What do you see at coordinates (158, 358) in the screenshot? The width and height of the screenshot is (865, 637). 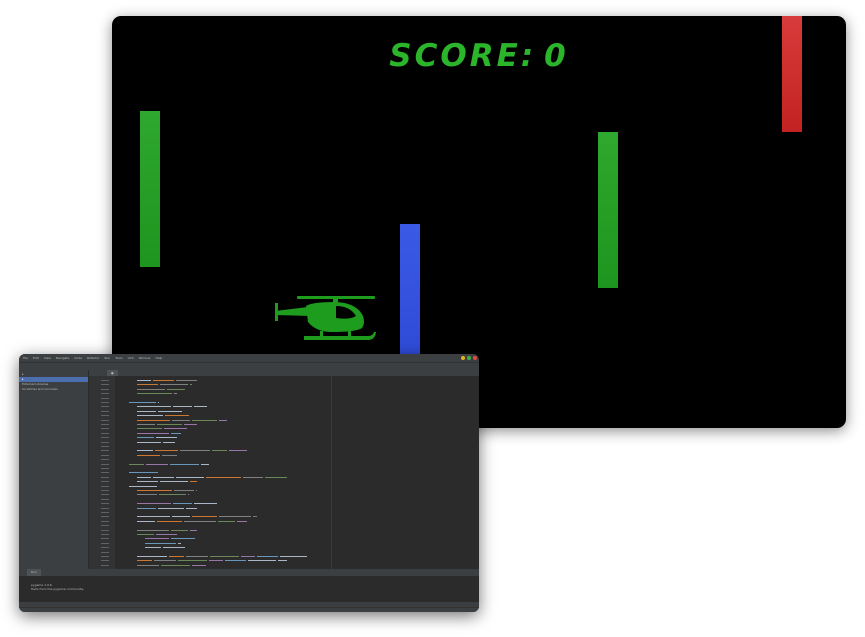 I see `menu-help: Help` at bounding box center [158, 358].